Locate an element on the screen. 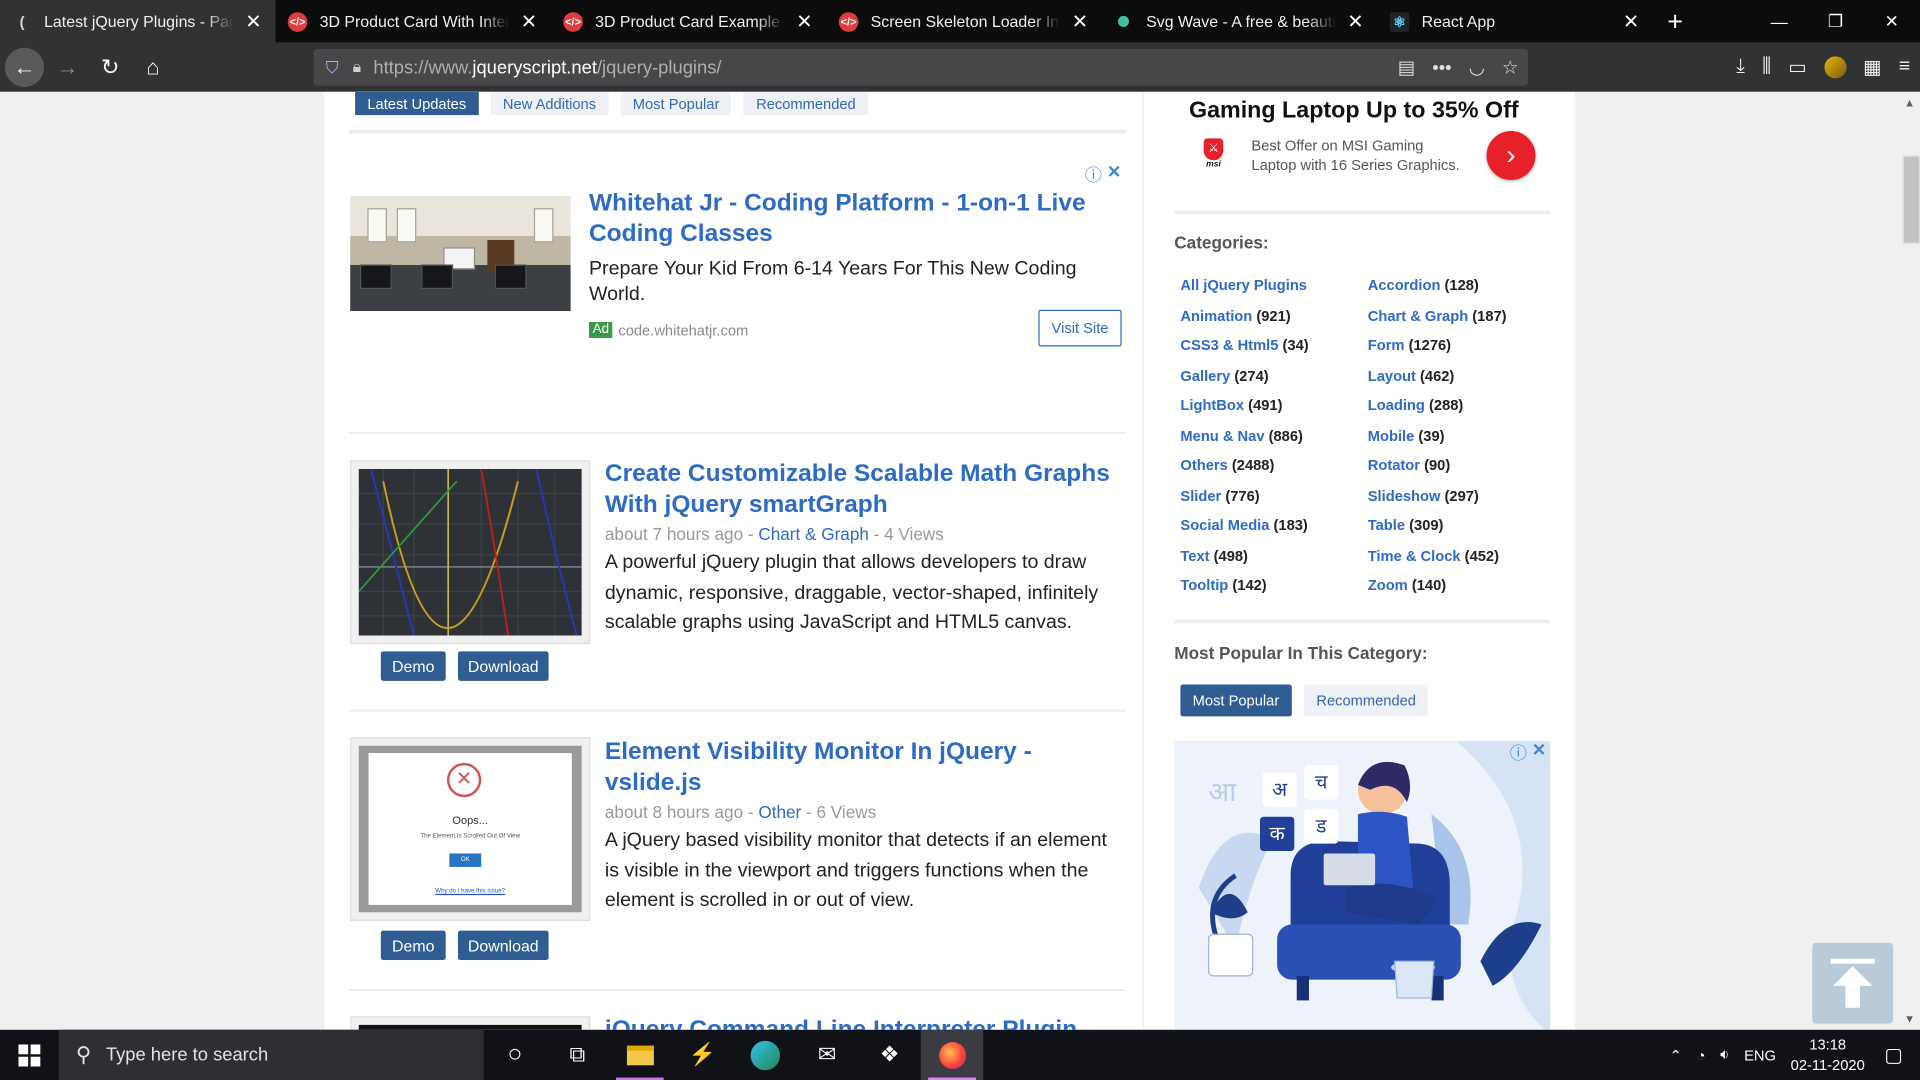 The image size is (1920, 1080). show-hidden-icons-icon: ⌃ is located at coordinates (1676, 1054).